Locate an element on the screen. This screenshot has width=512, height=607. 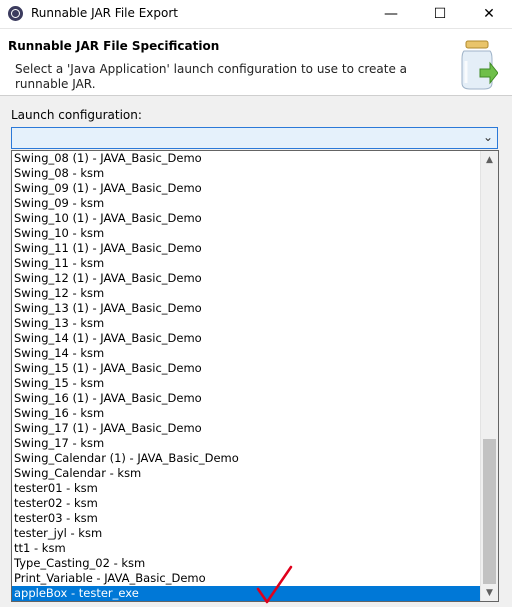
minimize-button: — is located at coordinates (391, 14).